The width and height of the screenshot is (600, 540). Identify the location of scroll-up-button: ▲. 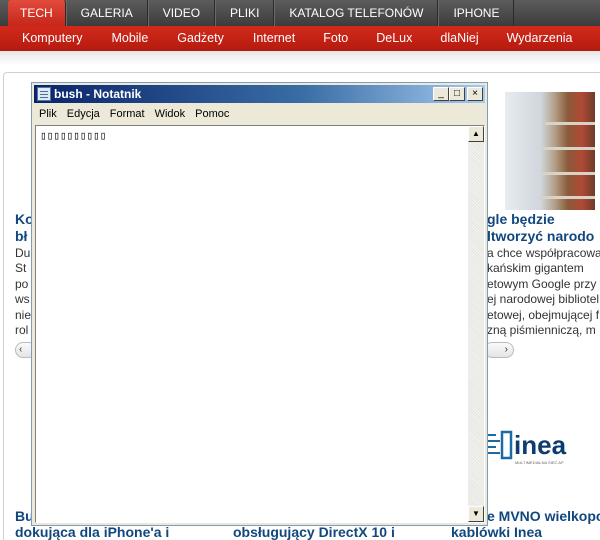
(476, 134).